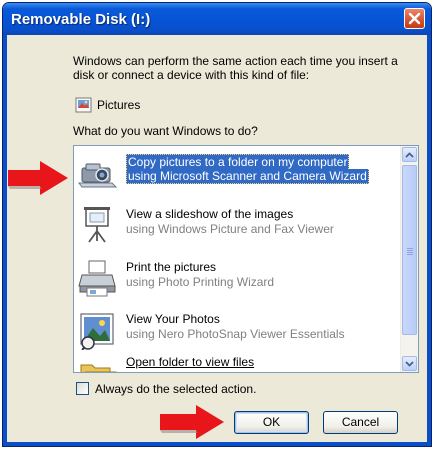 The width and height of the screenshot is (435, 449). I want to click on open-folder-icon, so click(98, 368).